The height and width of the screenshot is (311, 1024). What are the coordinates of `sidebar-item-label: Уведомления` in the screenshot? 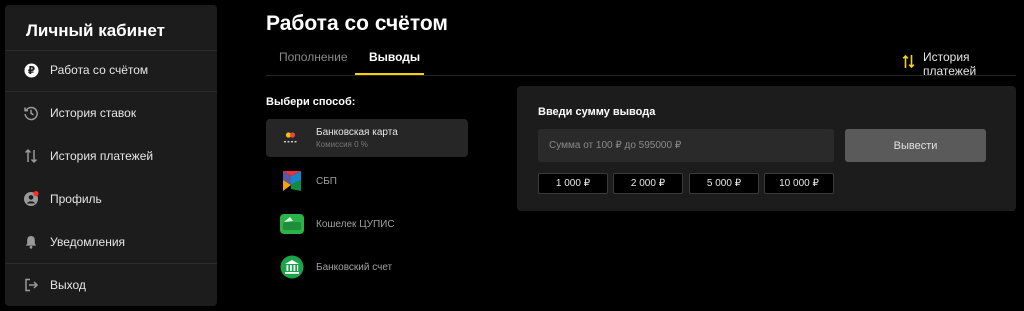 It's located at (88, 242).